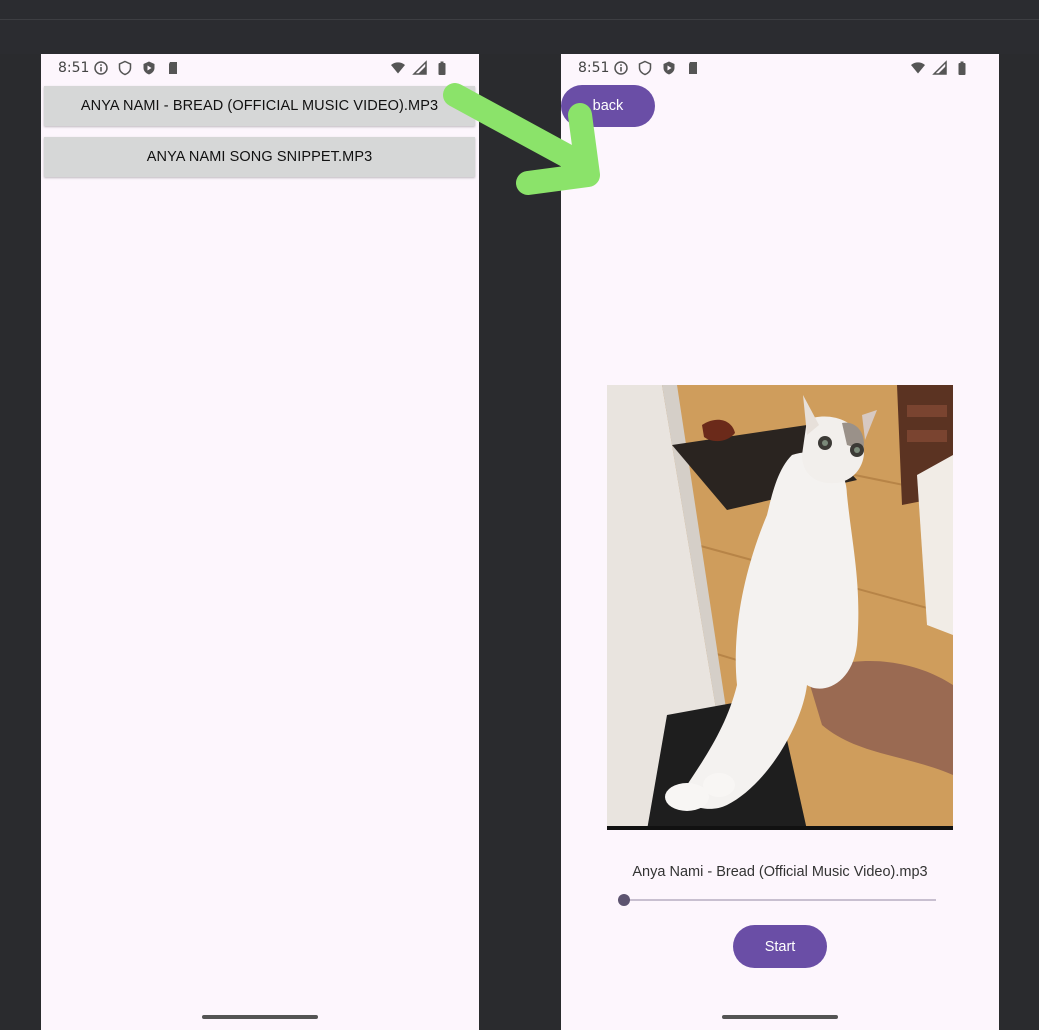  I want to click on ide-toolbar, so click(519, 27).